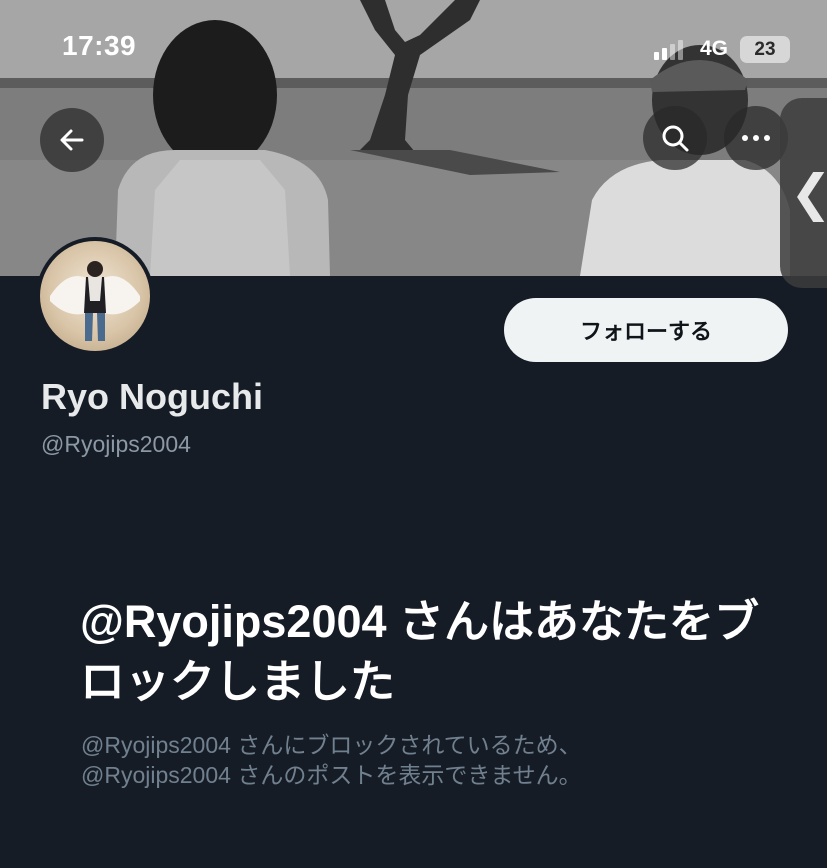 This screenshot has width=827, height=868. I want to click on avatar, so click(95, 296).